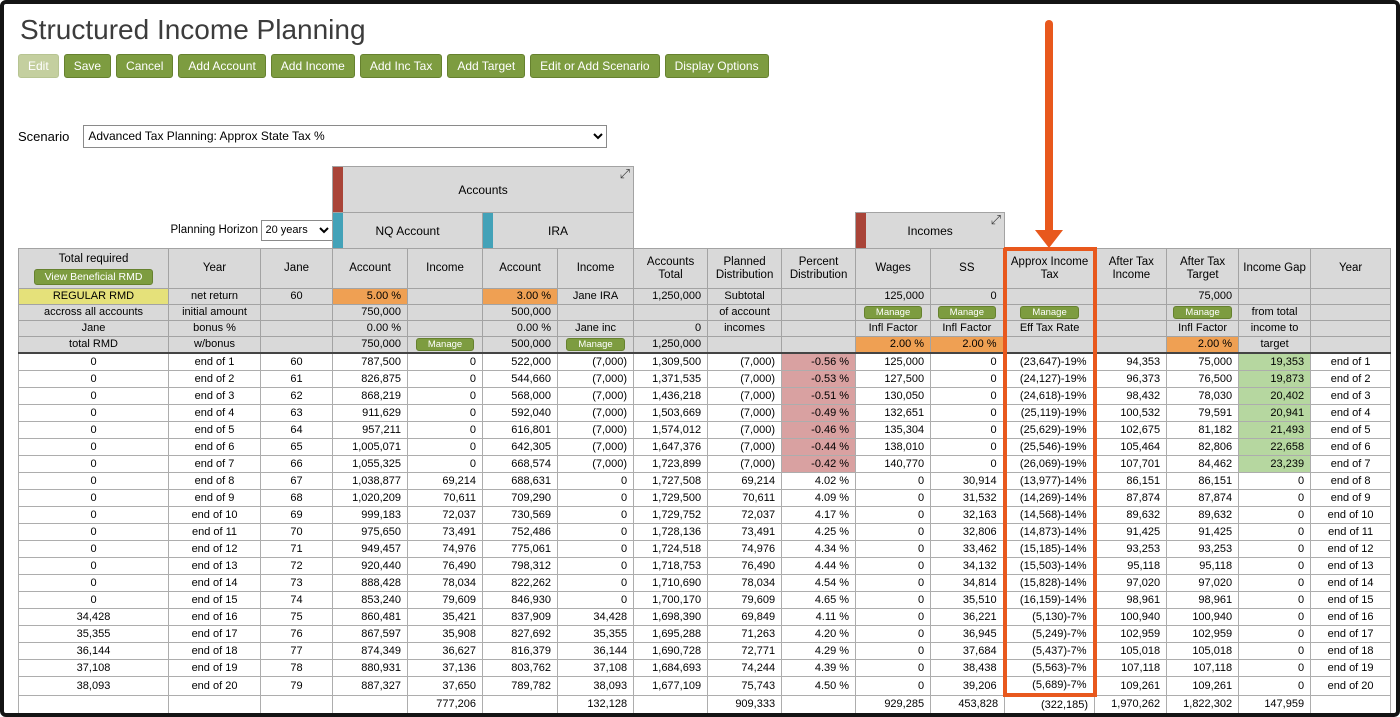 This screenshot has height=717, width=1400. Describe the element at coordinates (222, 66) in the screenshot. I see `add-account-button: Add Account` at that location.